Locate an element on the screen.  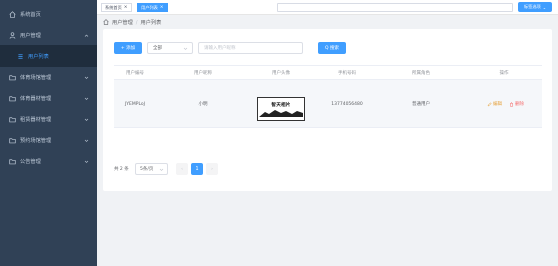
table-header: 用户编号 用户昵称 用户头像 手机号码 所属角色 操作 is located at coordinates (328, 73).